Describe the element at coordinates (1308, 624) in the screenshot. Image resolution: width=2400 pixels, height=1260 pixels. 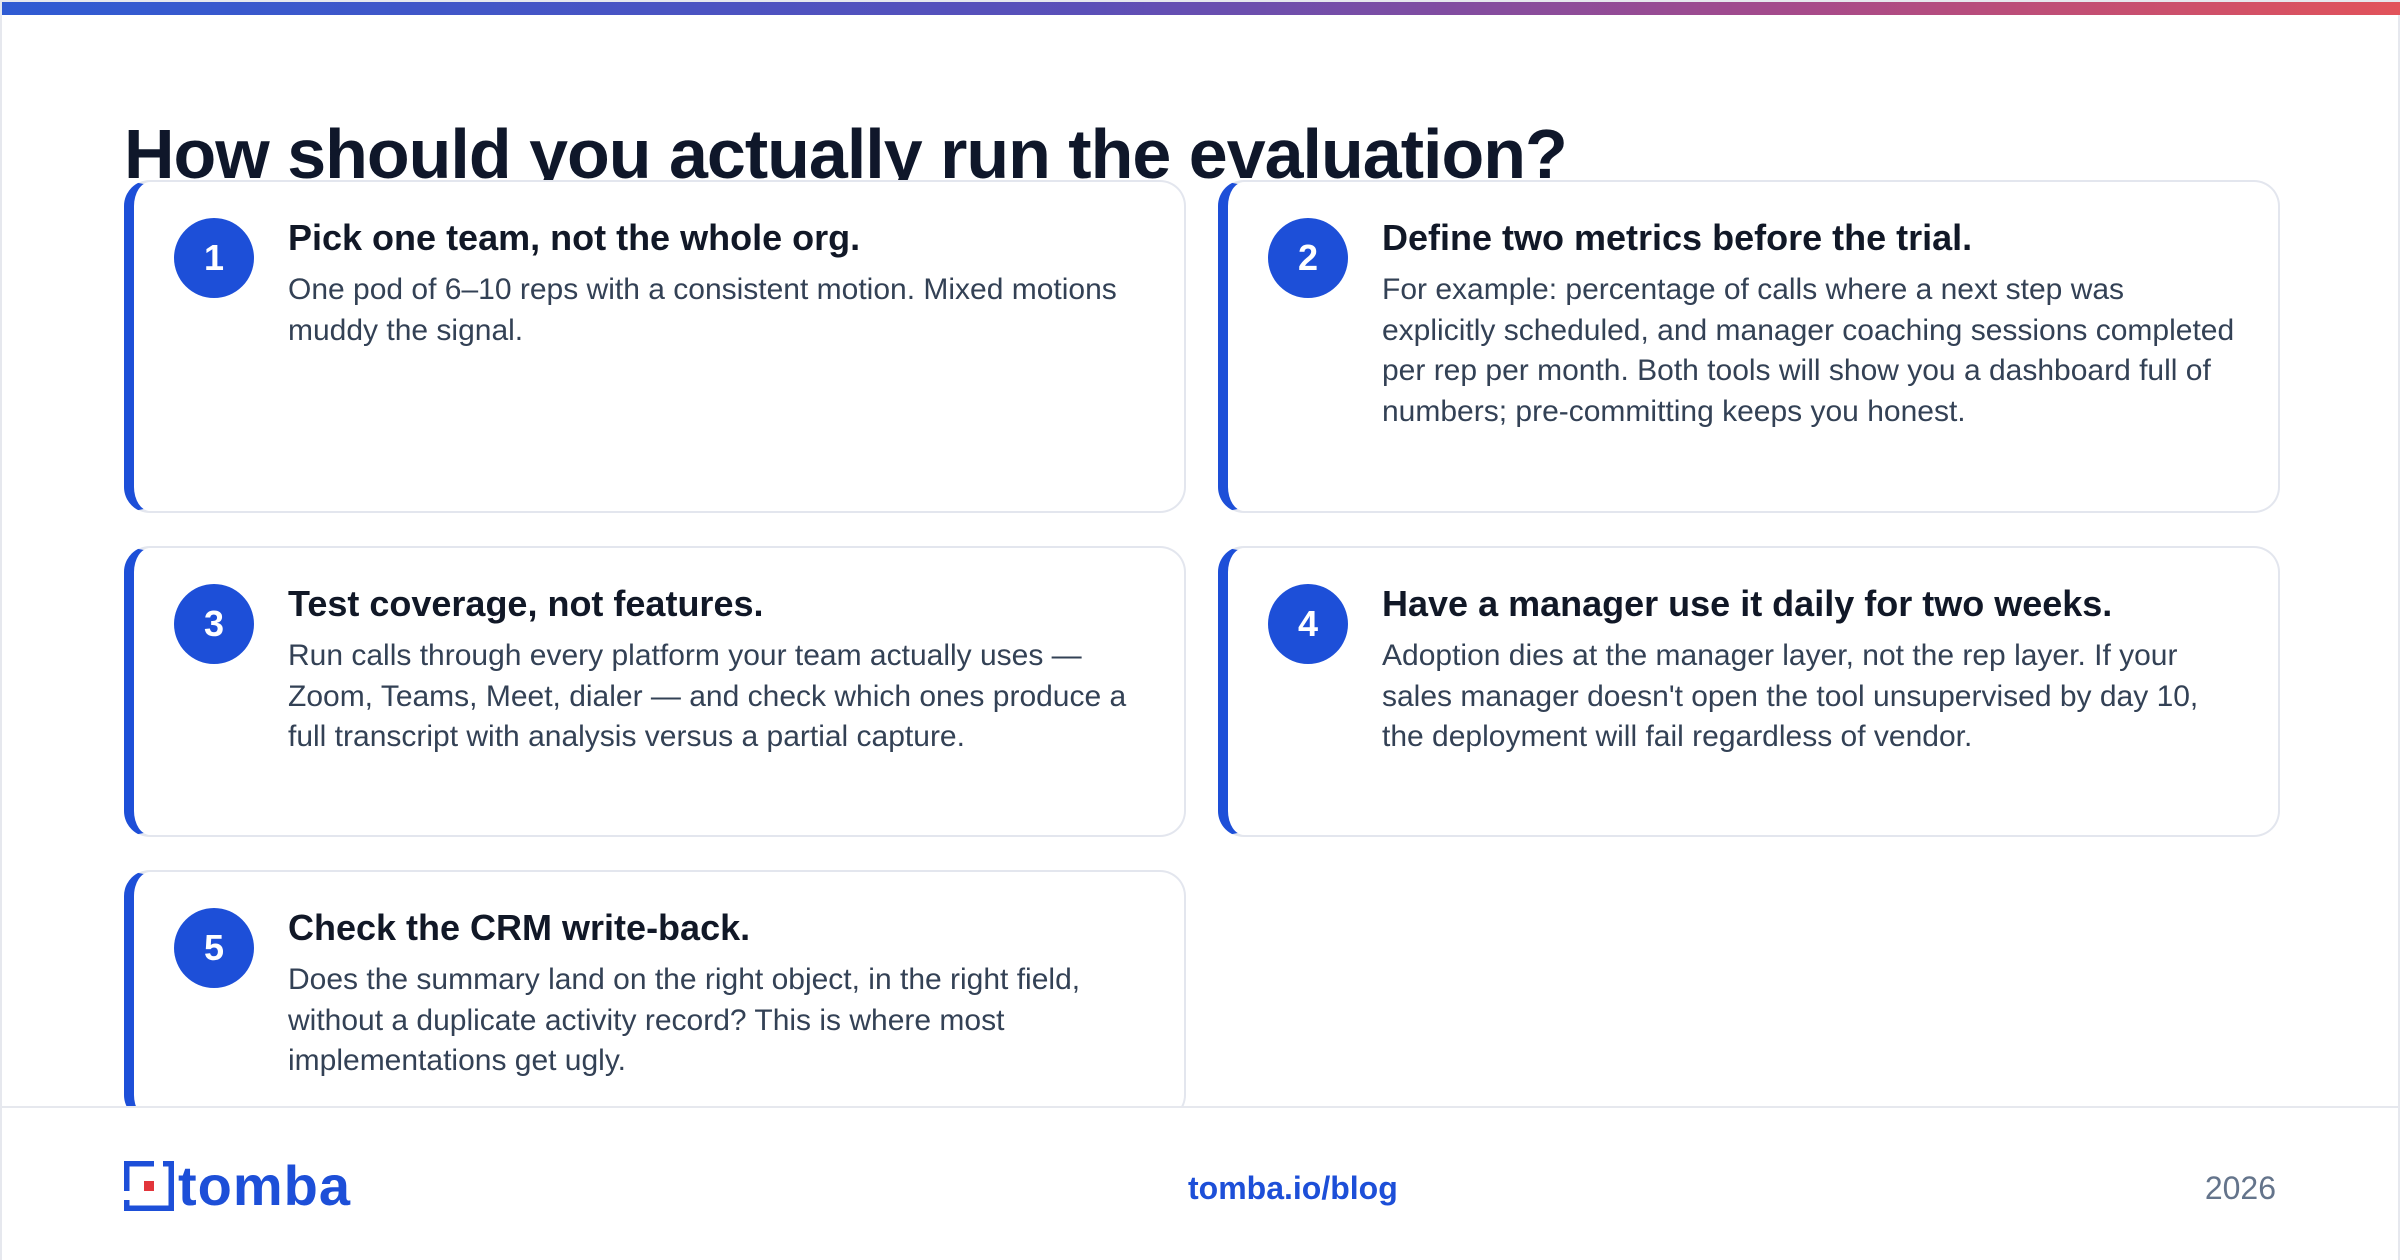
I see `step-number-badge: 4` at that location.